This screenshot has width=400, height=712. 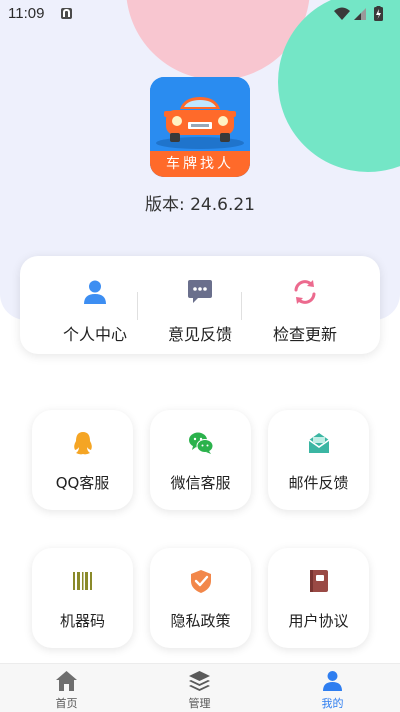 What do you see at coordinates (305, 292) in the screenshot?
I see `refresh-icon` at bounding box center [305, 292].